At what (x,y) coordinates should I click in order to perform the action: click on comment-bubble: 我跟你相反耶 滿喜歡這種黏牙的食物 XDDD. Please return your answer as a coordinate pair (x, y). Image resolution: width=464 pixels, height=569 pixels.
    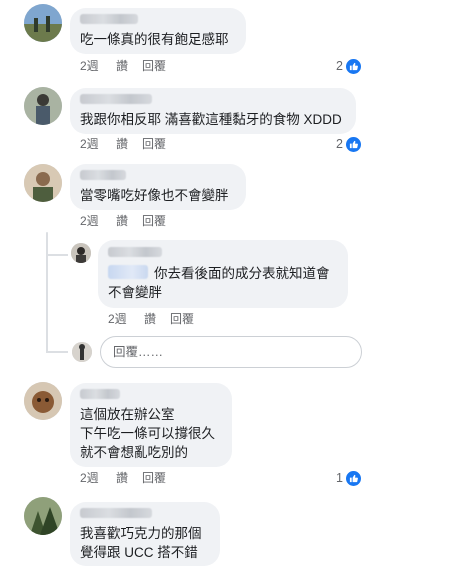
    Looking at the image, I should click on (213, 111).